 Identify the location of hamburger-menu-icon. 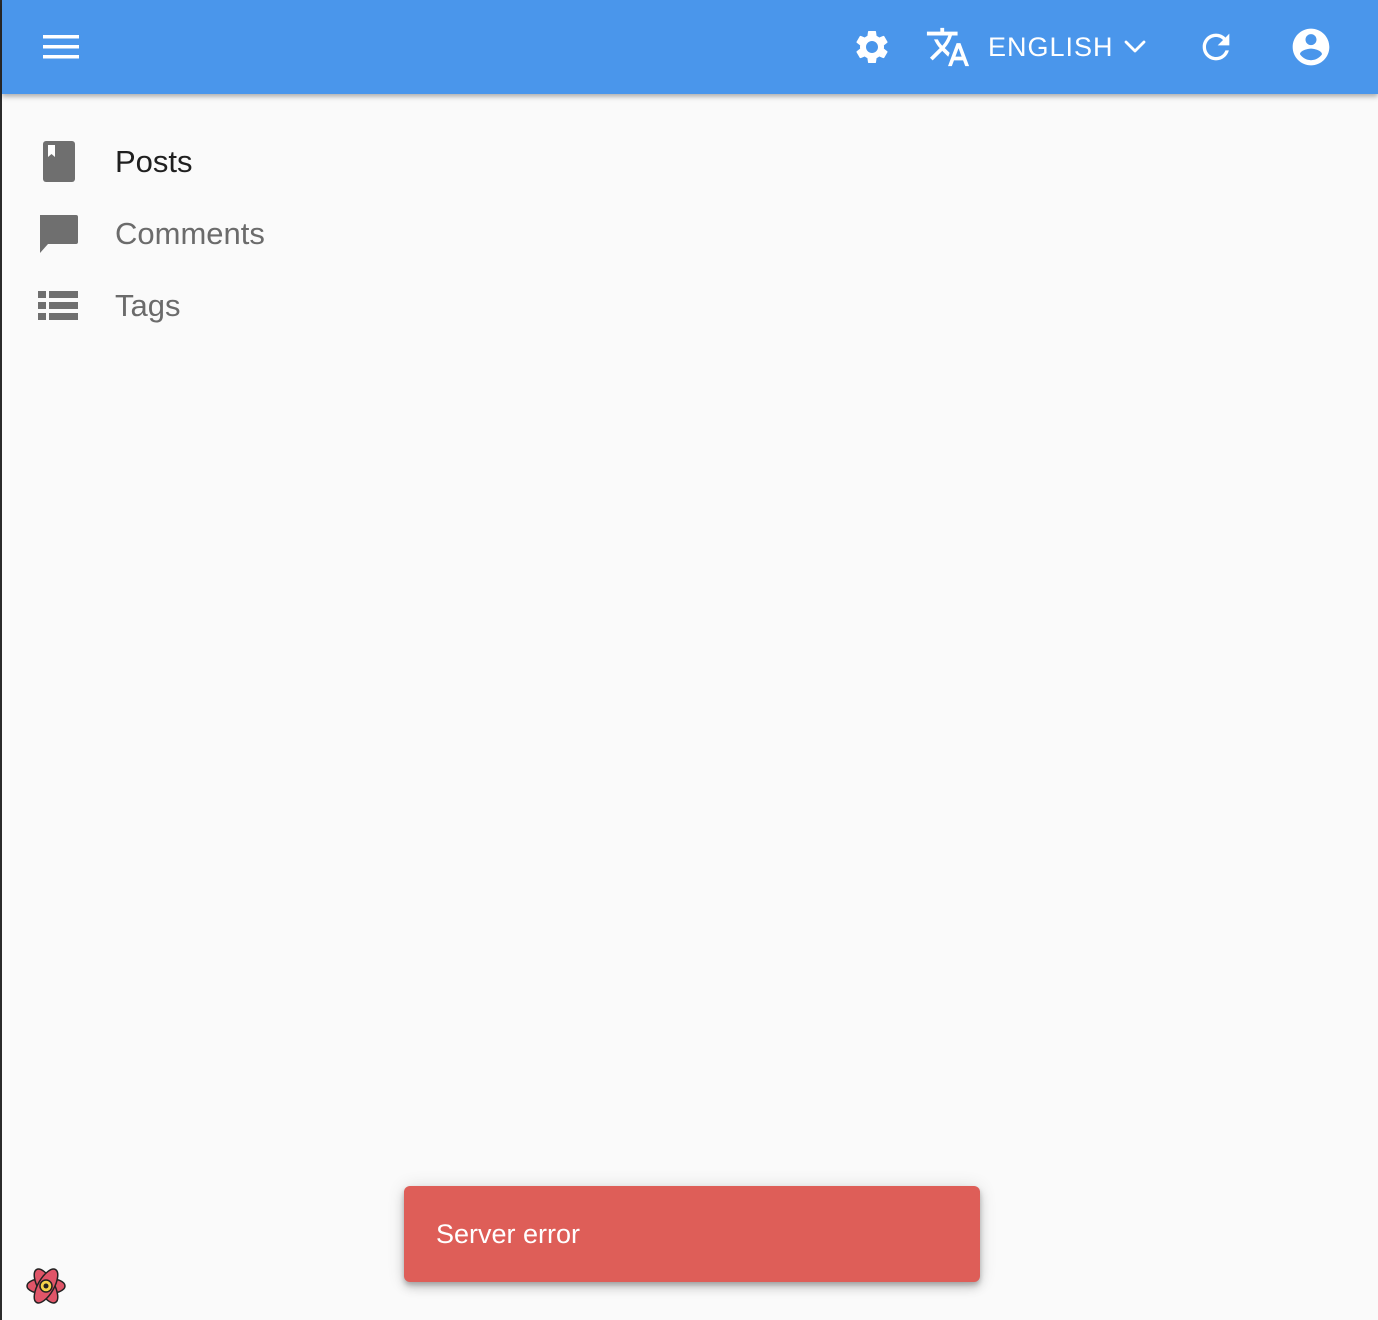
(61, 47).